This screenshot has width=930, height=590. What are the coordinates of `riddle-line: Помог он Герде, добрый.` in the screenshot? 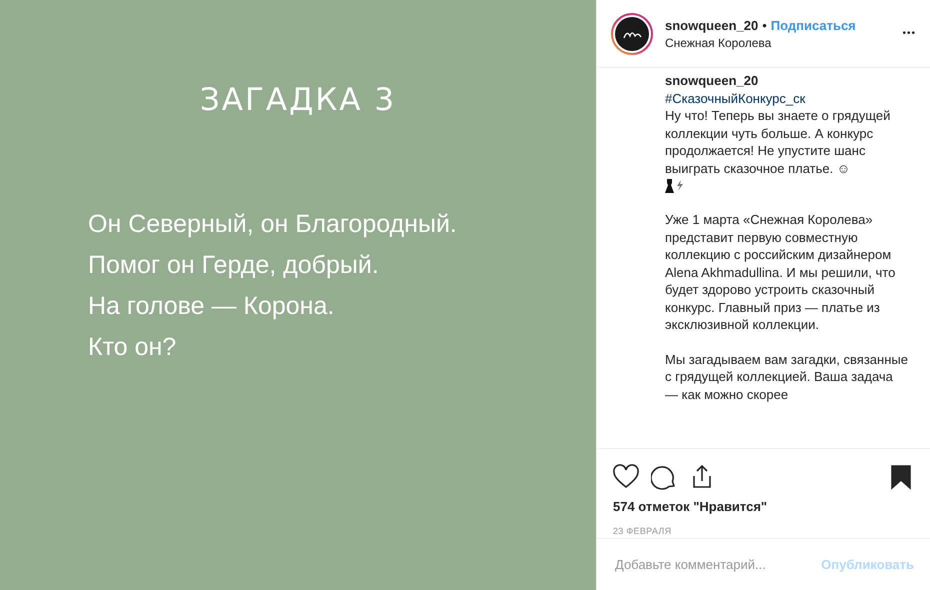 It's located at (234, 265).